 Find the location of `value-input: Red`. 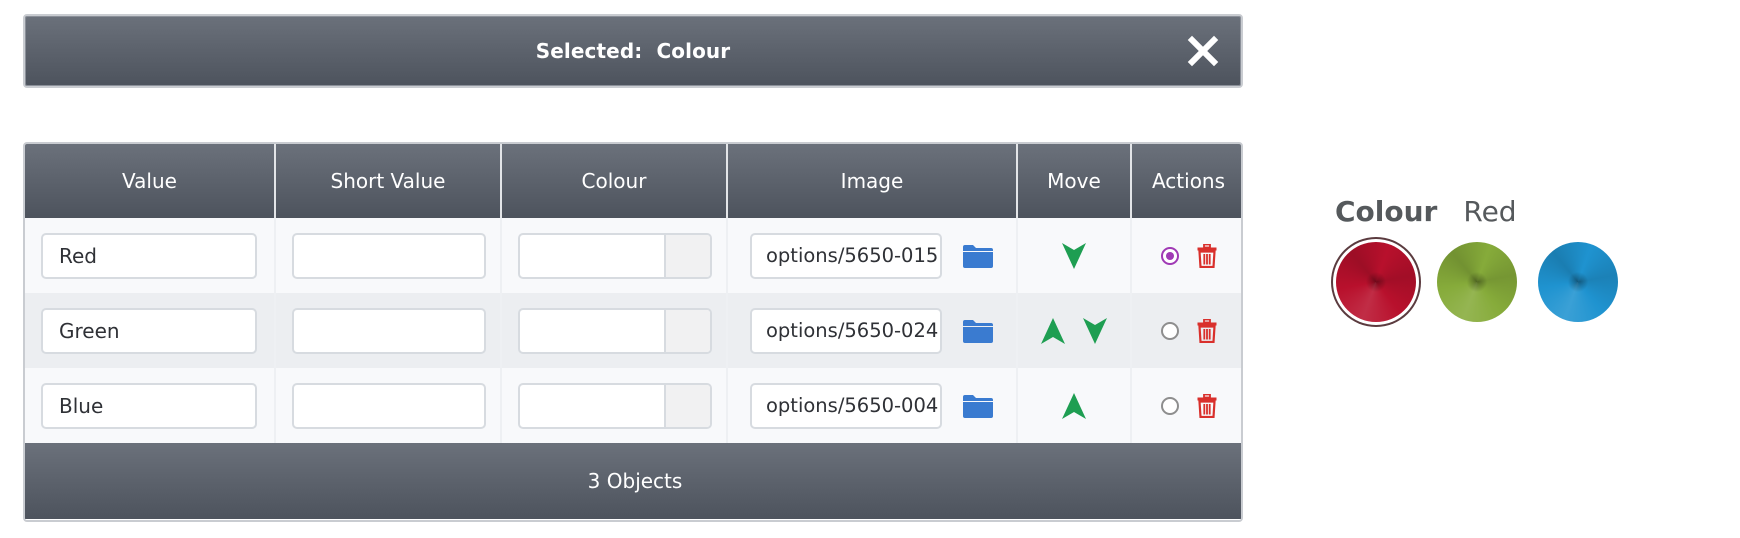

value-input: Red is located at coordinates (149, 255).